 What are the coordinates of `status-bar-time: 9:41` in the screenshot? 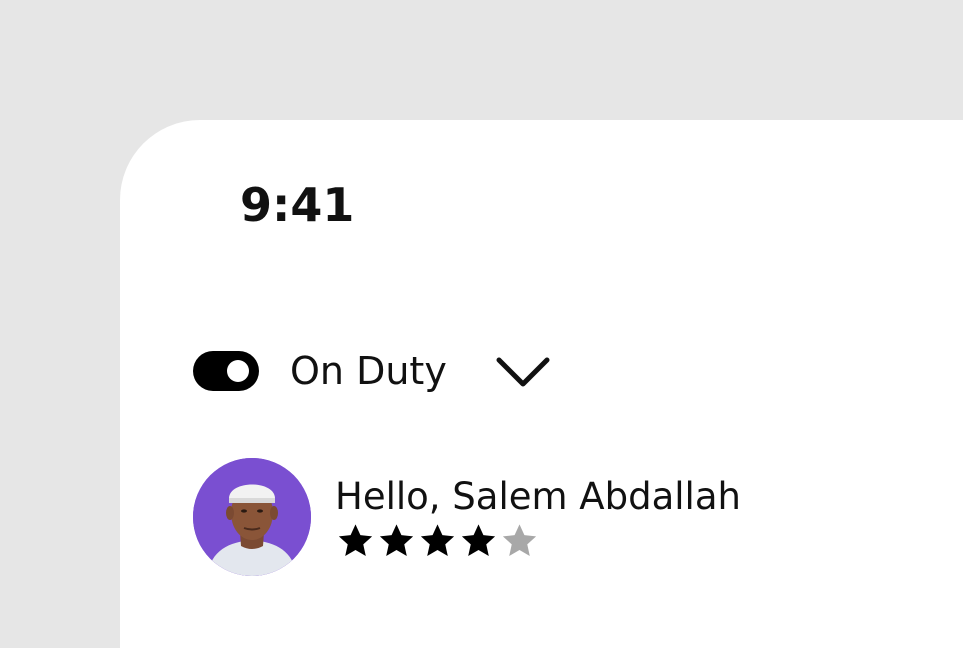 It's located at (297, 205).